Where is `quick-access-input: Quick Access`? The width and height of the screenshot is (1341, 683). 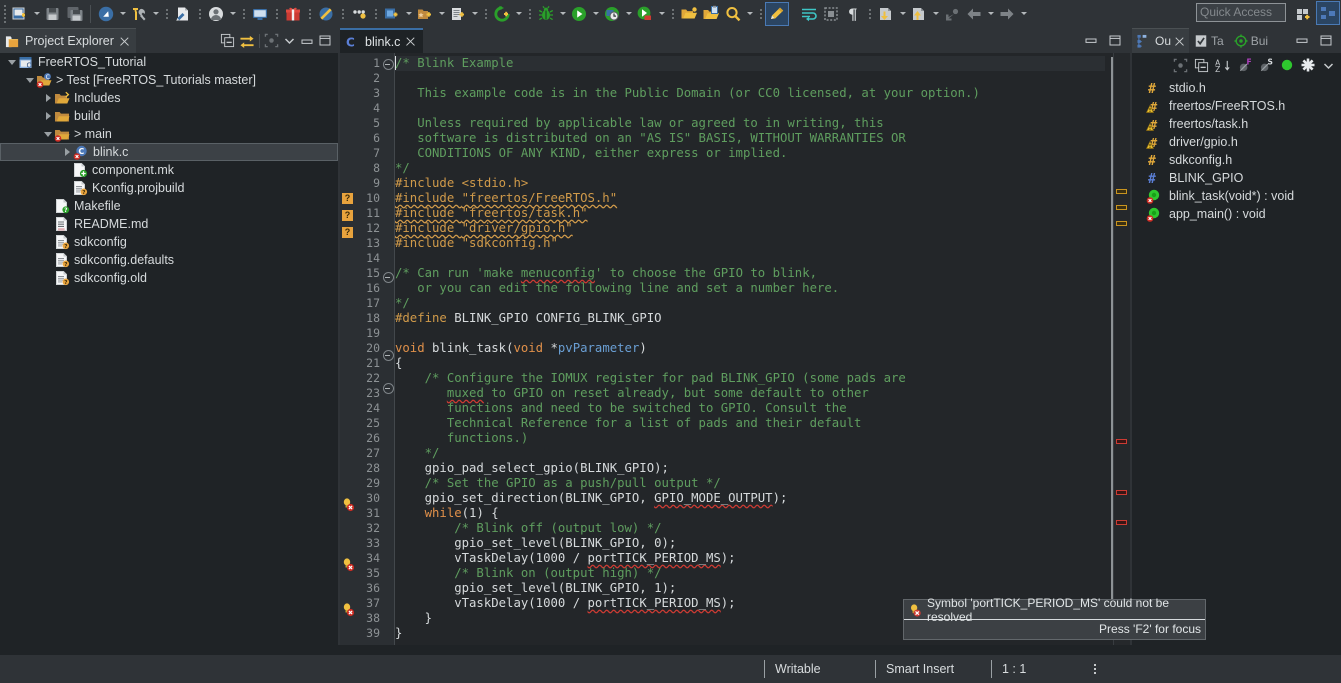
quick-access-input: Quick Access is located at coordinates (1241, 12).